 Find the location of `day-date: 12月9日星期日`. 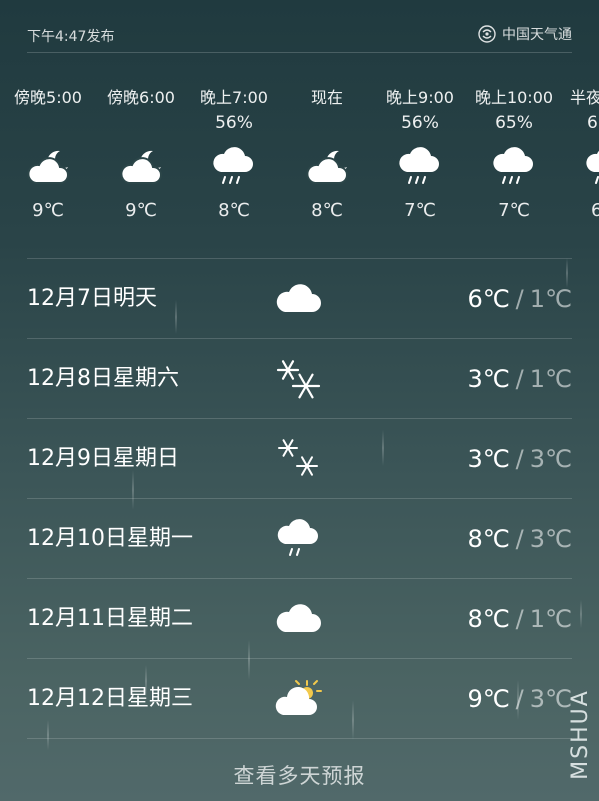

day-date: 12月9日星期日 is located at coordinates (103, 458).